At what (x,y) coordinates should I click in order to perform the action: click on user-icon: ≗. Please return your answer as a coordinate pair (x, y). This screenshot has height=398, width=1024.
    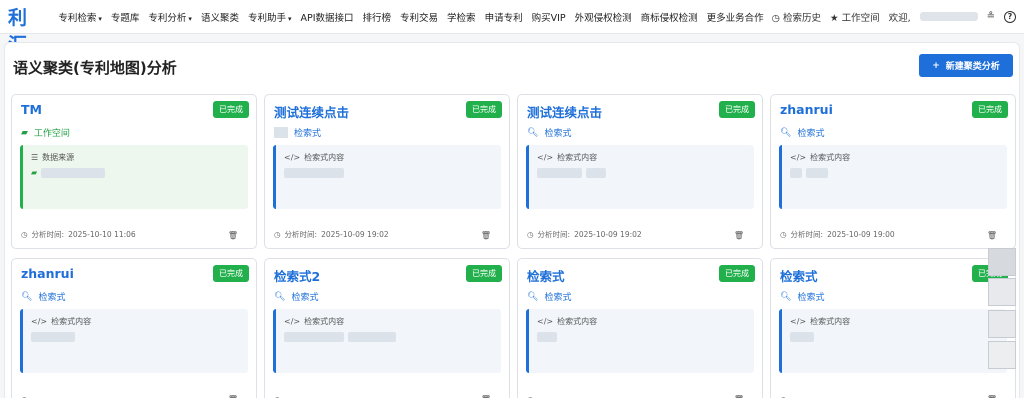
    Looking at the image, I should click on (991, 16).